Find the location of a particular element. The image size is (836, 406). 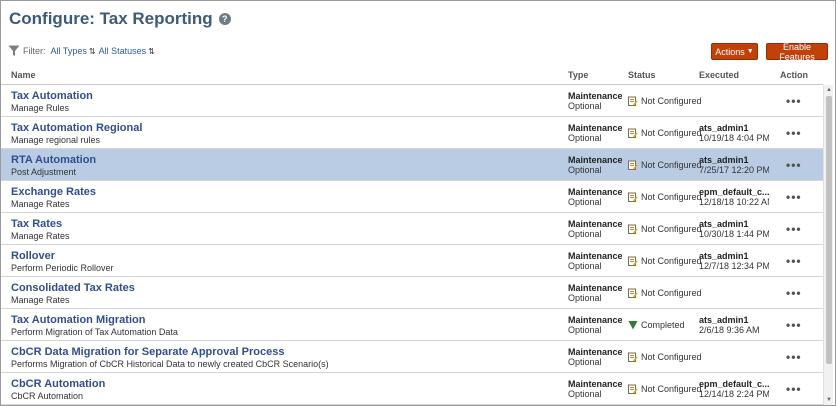

feature-description: Post Adjustment is located at coordinates (44, 172).